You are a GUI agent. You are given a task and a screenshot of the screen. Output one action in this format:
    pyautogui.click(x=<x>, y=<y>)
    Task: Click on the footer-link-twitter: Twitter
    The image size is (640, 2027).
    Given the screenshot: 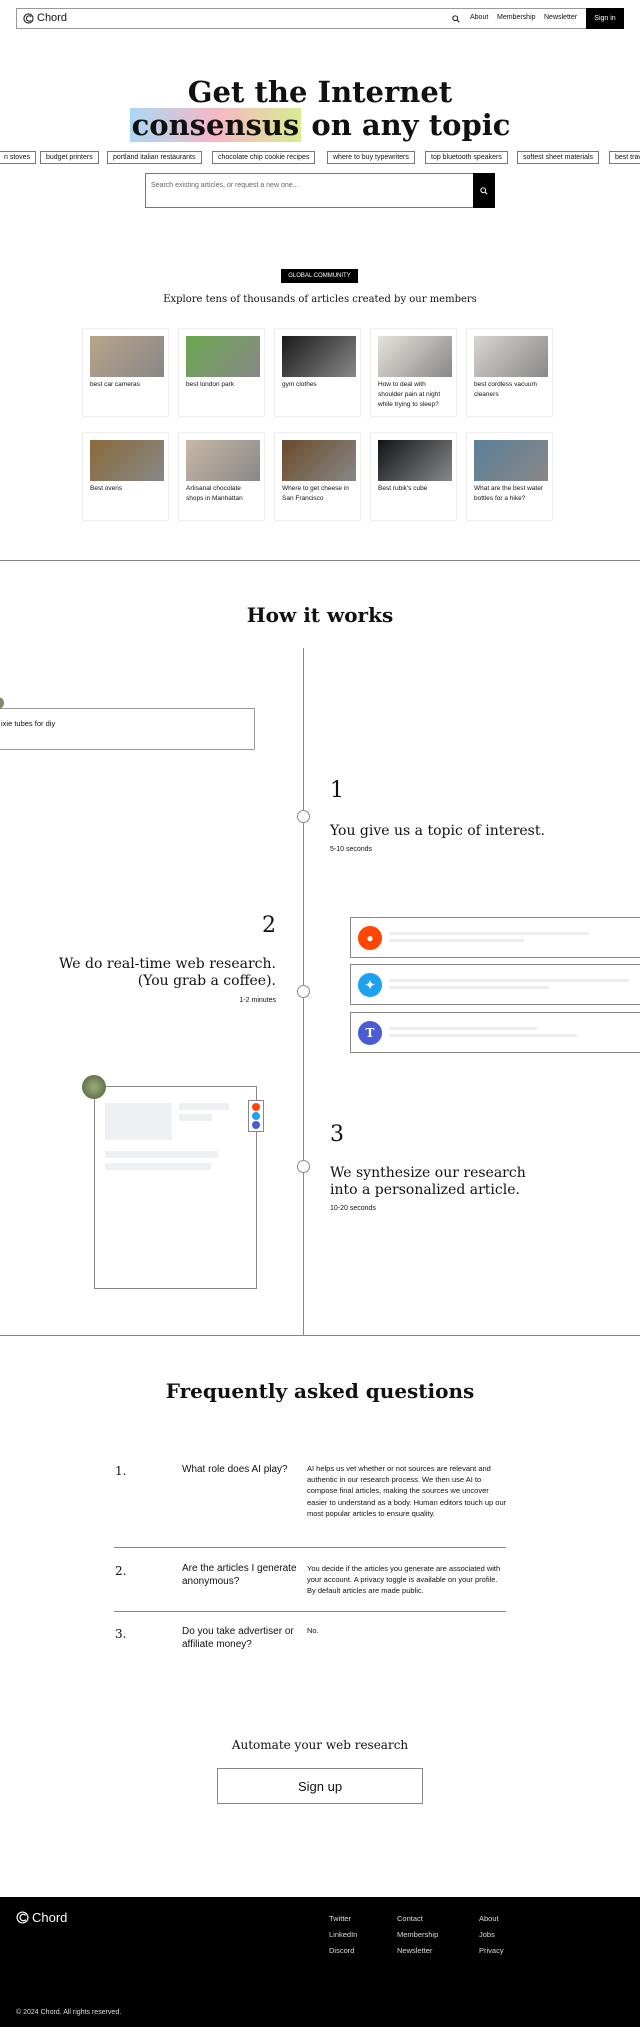 What is the action you would take?
    pyautogui.click(x=340, y=1918)
    